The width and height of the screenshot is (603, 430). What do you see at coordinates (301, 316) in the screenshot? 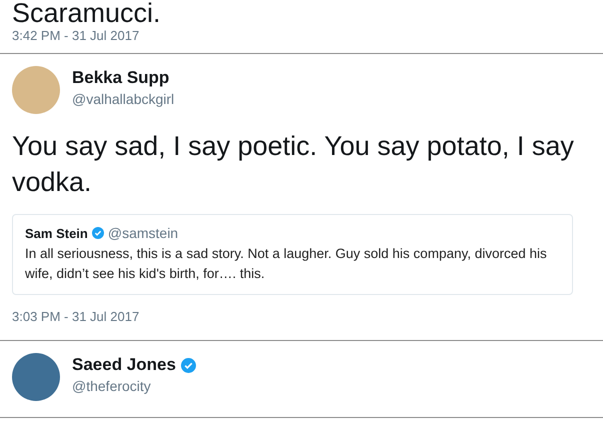
I see `tweet-timestamp: 3:03 PM - 31 Jul 2017` at bounding box center [301, 316].